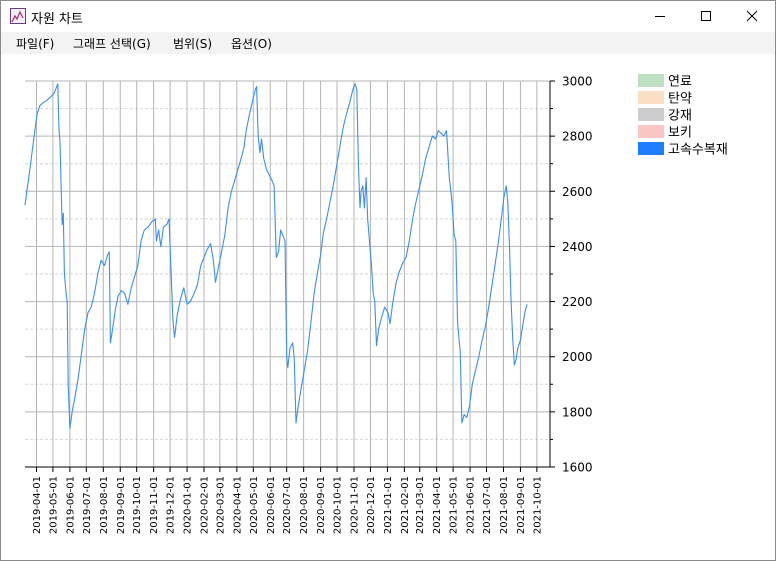 Image resolution: width=776 pixels, height=561 pixels. I want to click on menu-bar: 파일(F) 그래프 선택(G) 범위(S) 옵션(O), so click(388, 43).